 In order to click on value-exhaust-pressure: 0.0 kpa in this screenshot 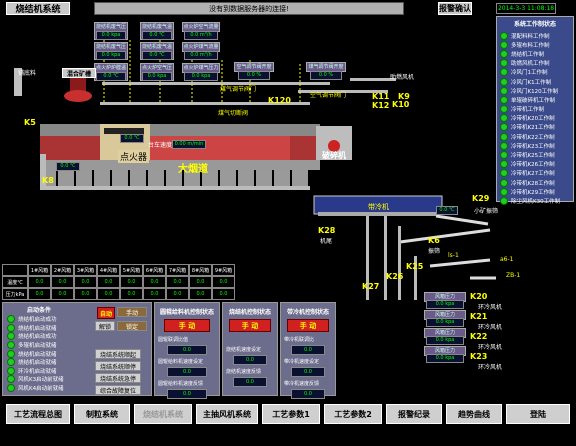, I will do `click(111, 35)`.